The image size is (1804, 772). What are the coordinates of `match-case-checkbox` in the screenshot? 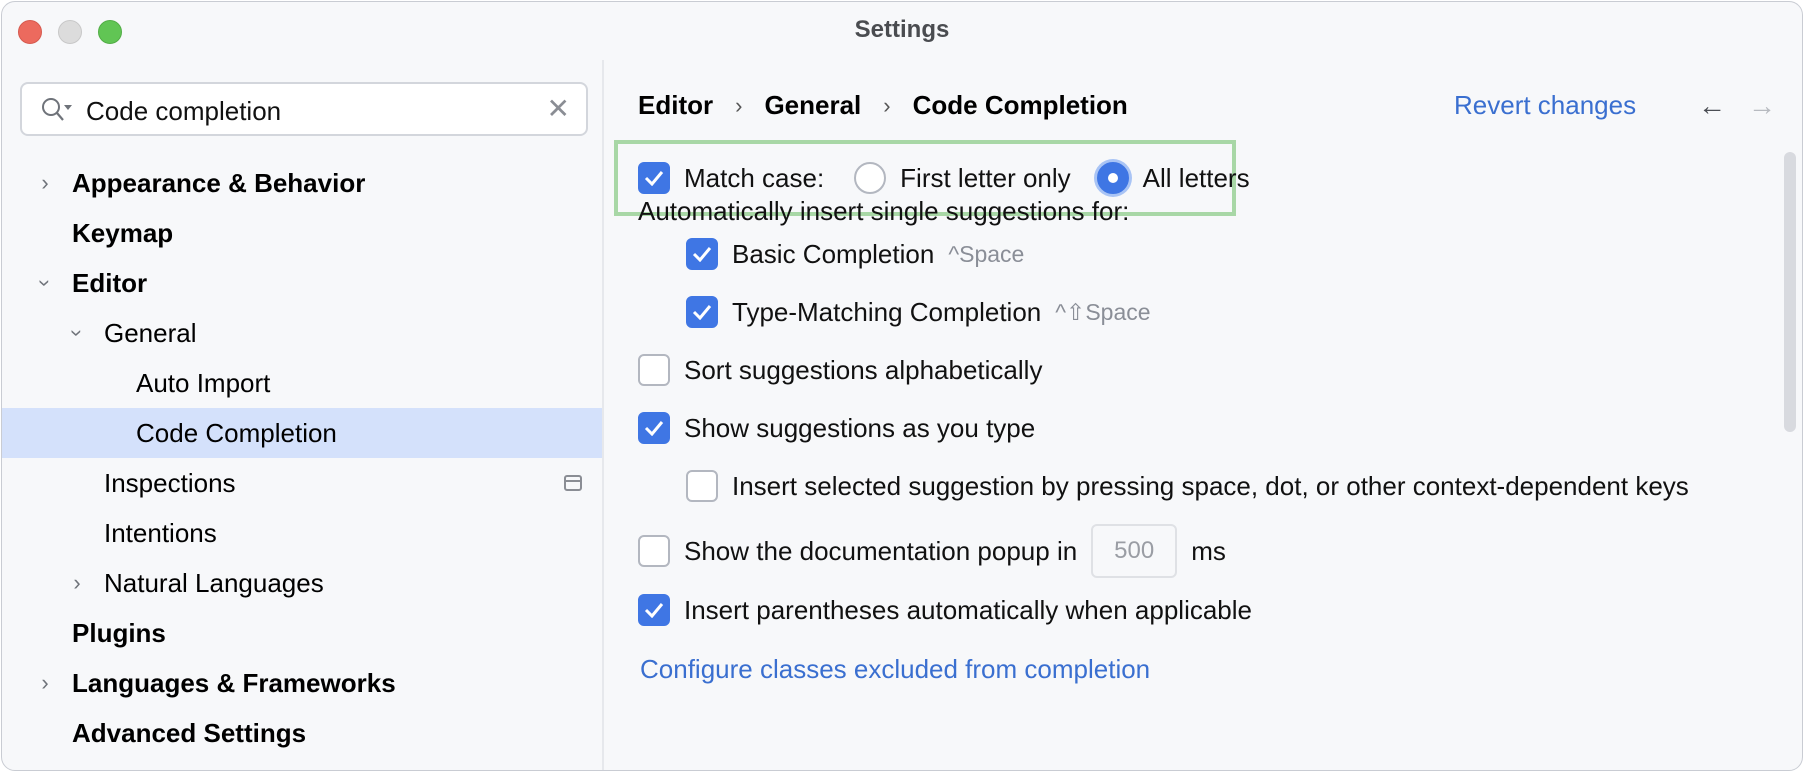 It's located at (654, 178).